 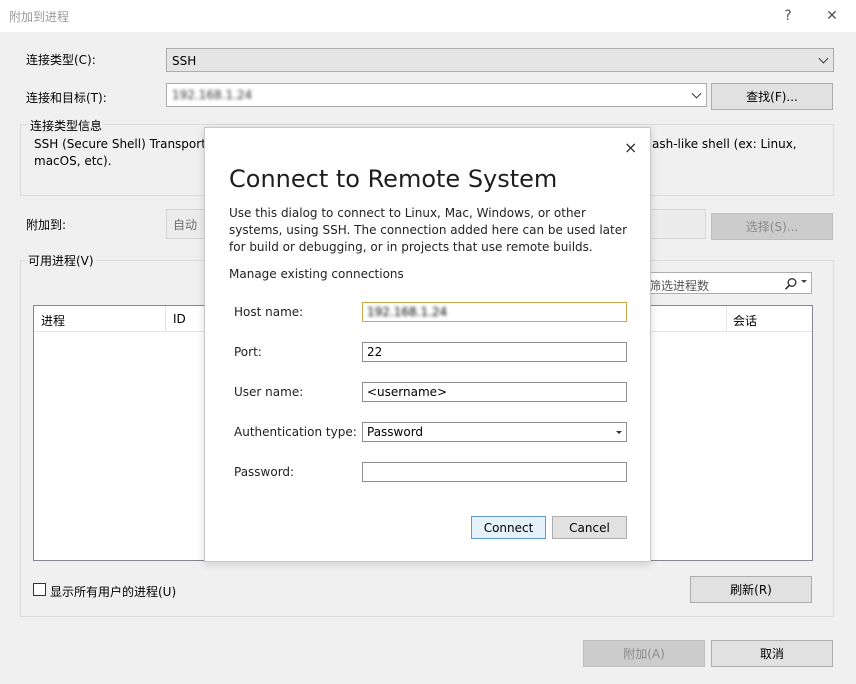 What do you see at coordinates (644, 653) in the screenshot?
I see `attach-button: 附加(A)` at bounding box center [644, 653].